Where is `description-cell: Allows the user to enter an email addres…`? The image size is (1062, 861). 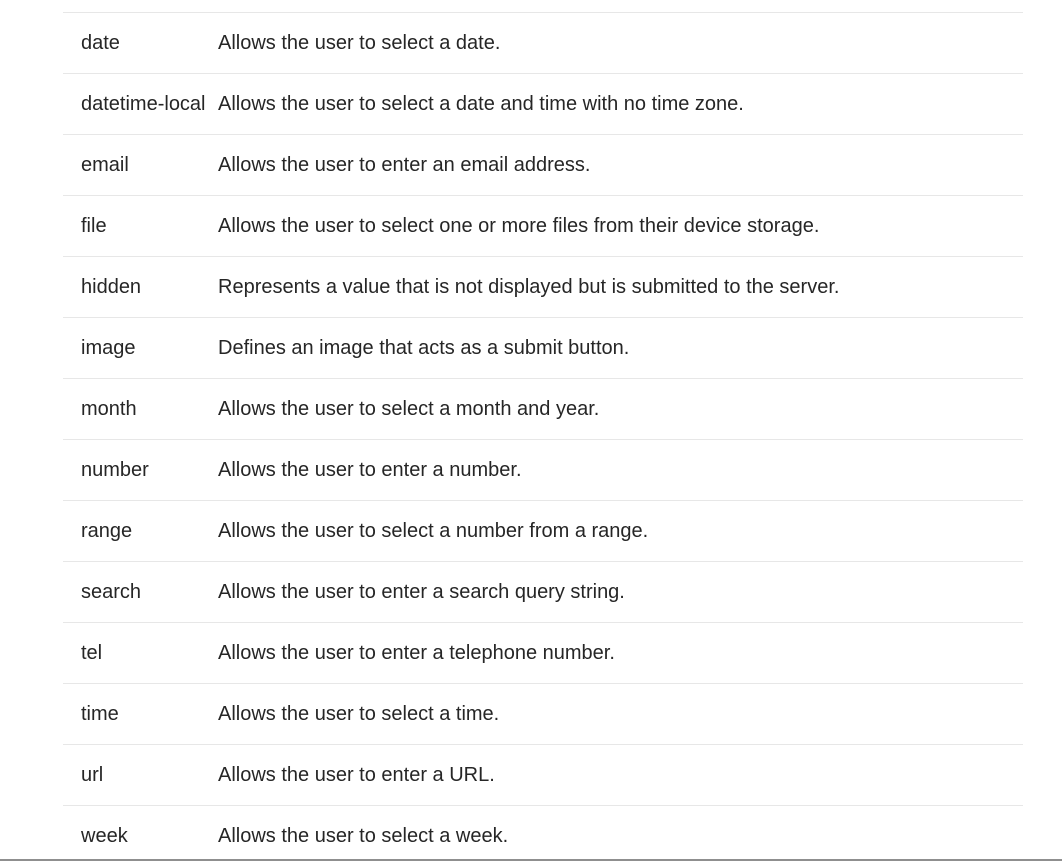 description-cell: Allows the user to enter an email addres… is located at coordinates (404, 165).